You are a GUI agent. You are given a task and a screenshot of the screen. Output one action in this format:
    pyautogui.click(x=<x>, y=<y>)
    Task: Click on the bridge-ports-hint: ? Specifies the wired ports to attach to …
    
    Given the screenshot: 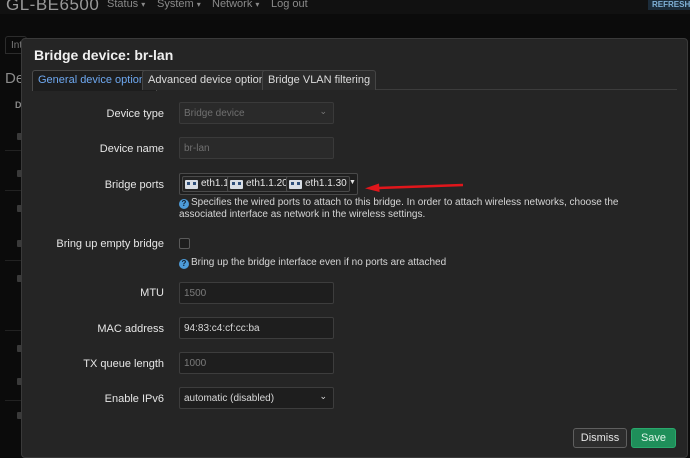 What is the action you would take?
    pyautogui.click(x=399, y=208)
    